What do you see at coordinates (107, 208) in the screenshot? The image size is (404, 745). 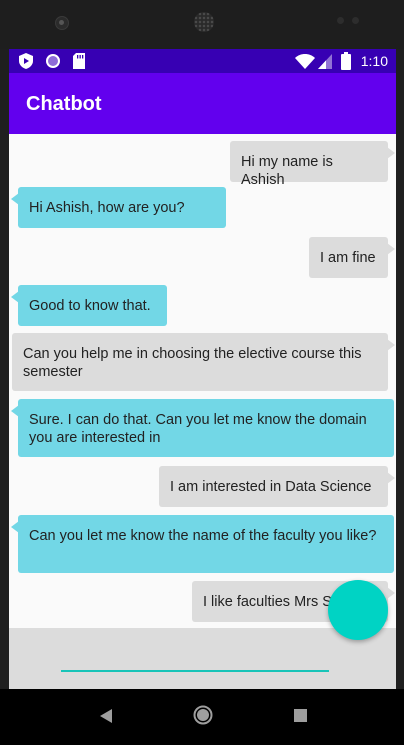 I see `message-text: Hi Ashish, how are you?` at bounding box center [107, 208].